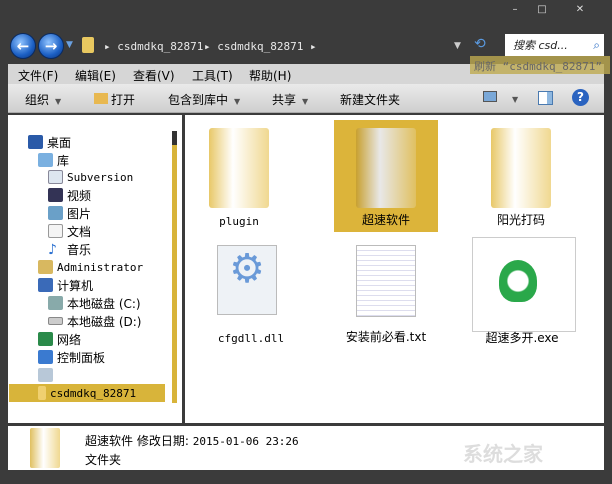  I want to click on file-item-plugin: plugin, so click(239, 176).